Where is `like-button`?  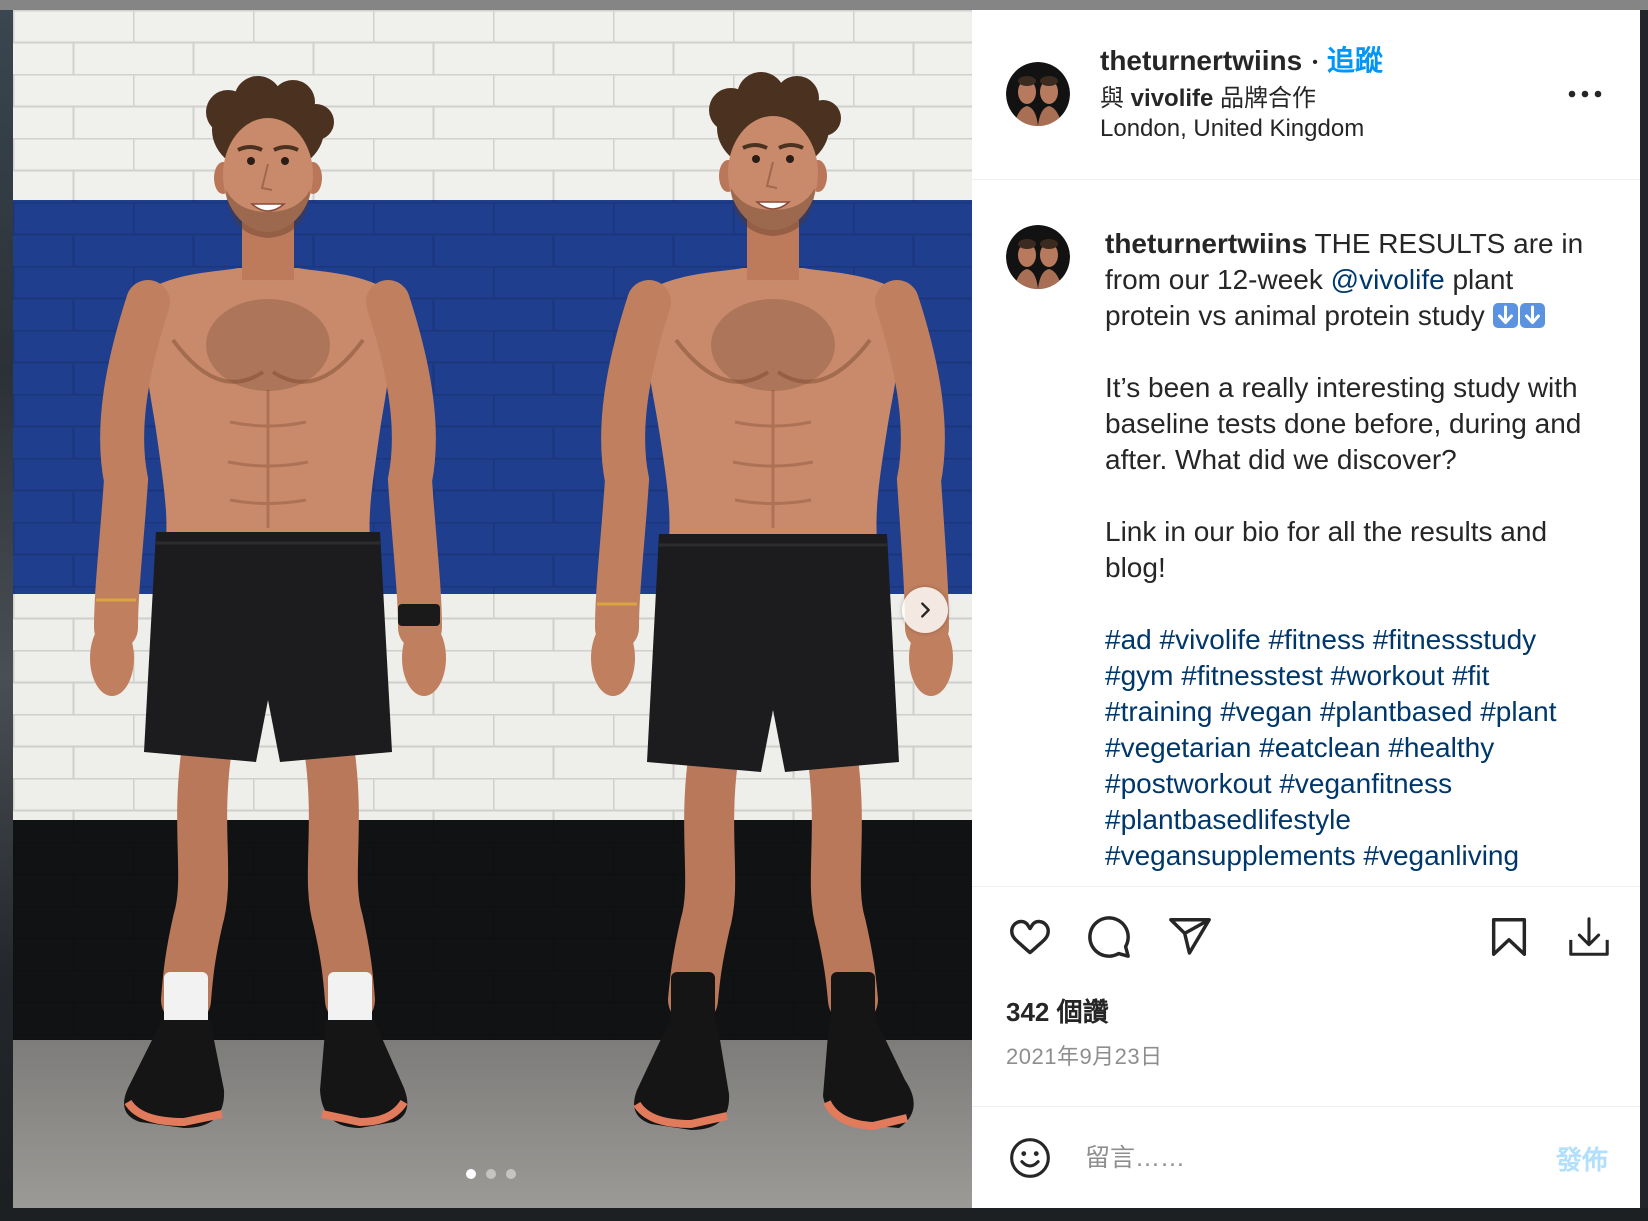
like-button is located at coordinates (1030, 937).